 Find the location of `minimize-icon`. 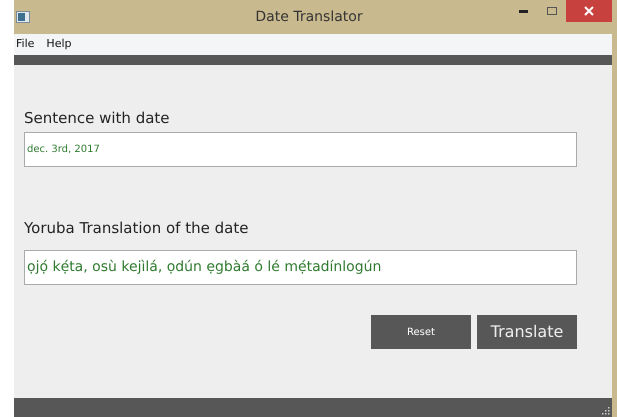

minimize-icon is located at coordinates (523, 11).